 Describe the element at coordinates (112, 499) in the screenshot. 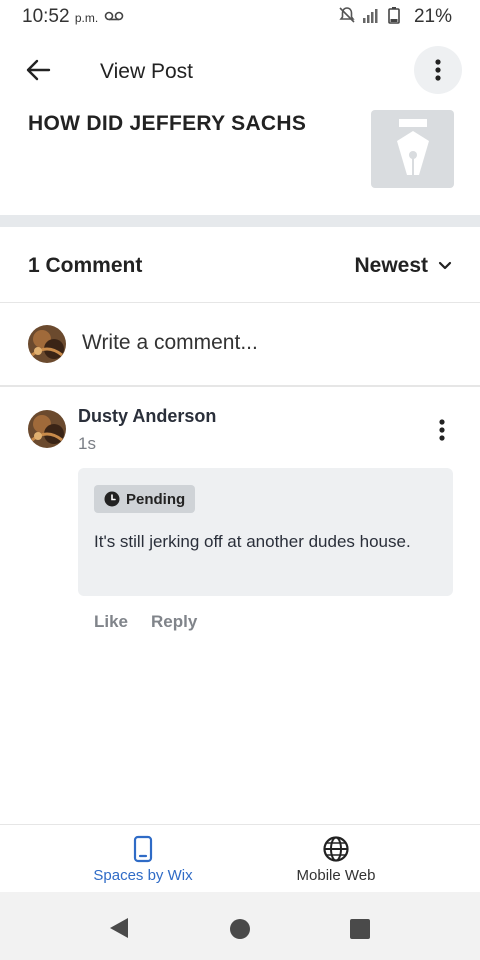

I see `clock-icon` at that location.